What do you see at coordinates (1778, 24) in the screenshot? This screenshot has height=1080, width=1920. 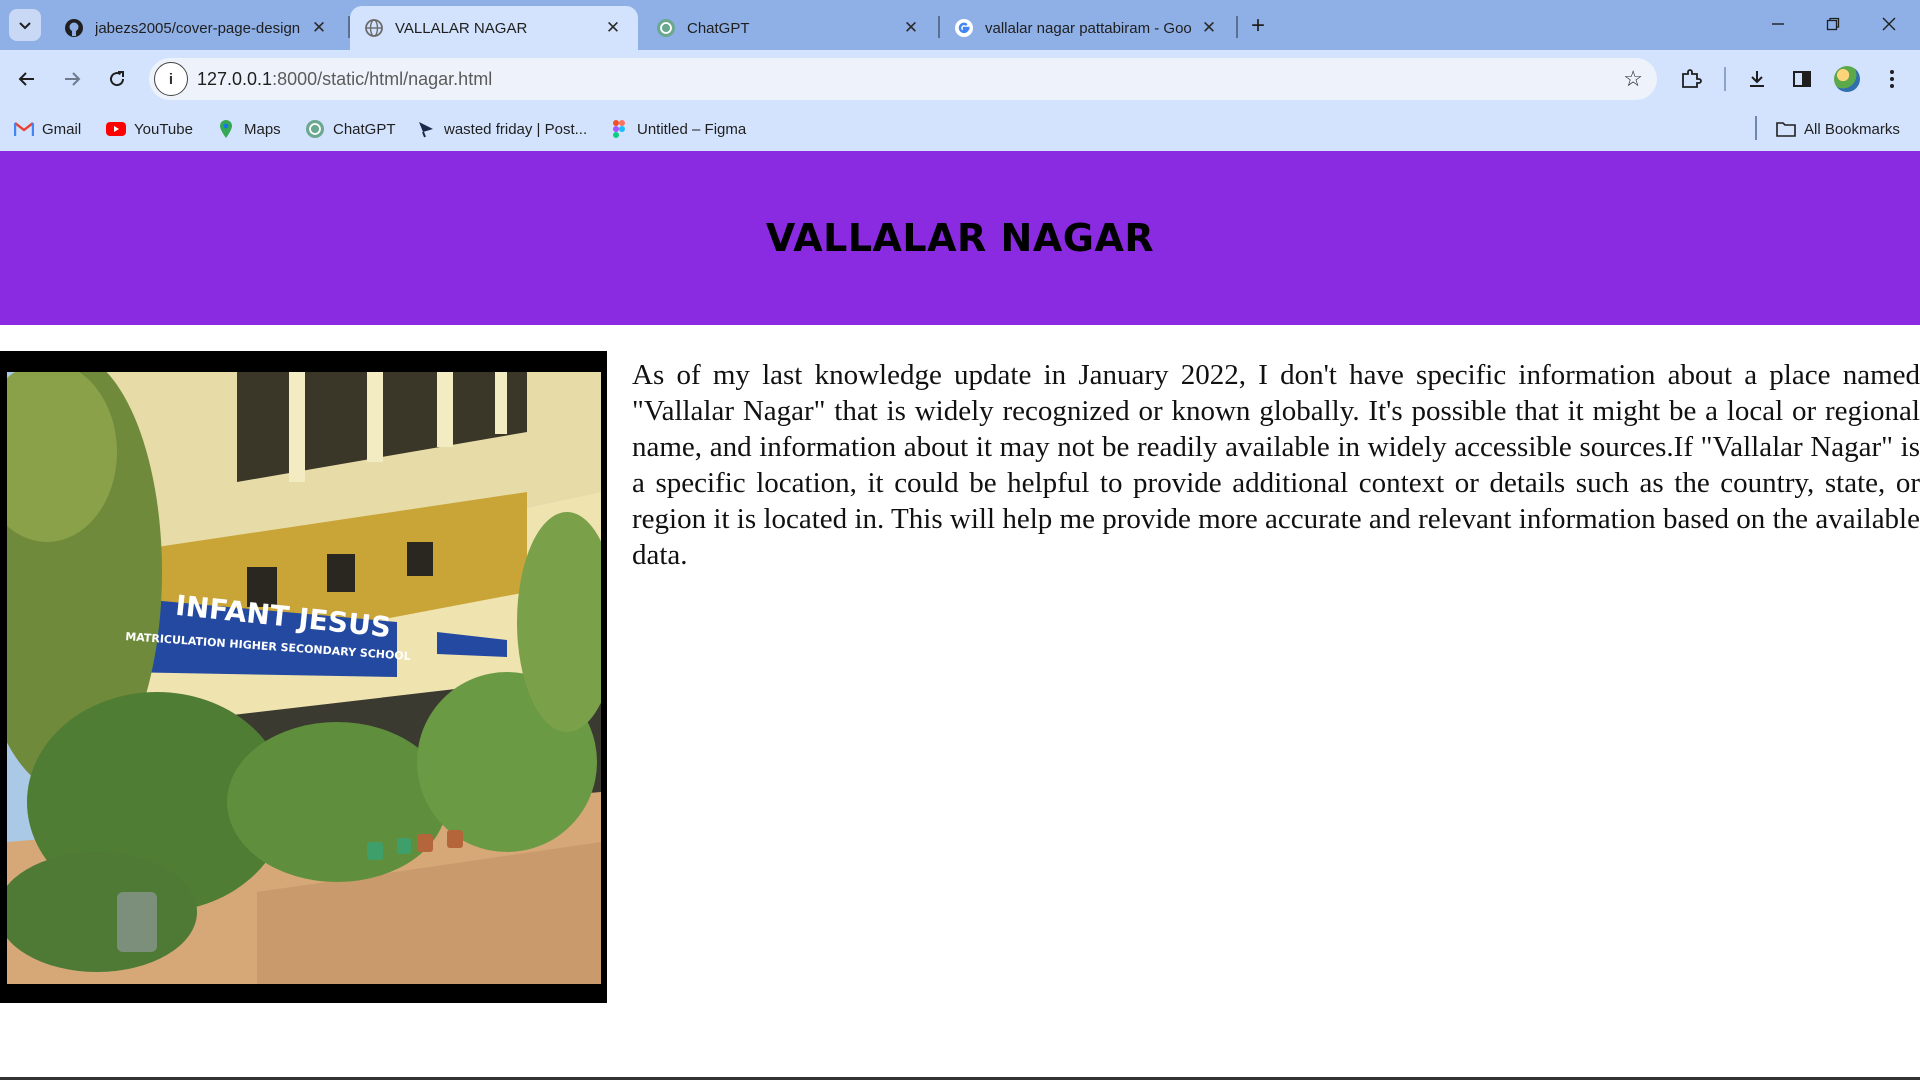 I see `minimize-icon` at bounding box center [1778, 24].